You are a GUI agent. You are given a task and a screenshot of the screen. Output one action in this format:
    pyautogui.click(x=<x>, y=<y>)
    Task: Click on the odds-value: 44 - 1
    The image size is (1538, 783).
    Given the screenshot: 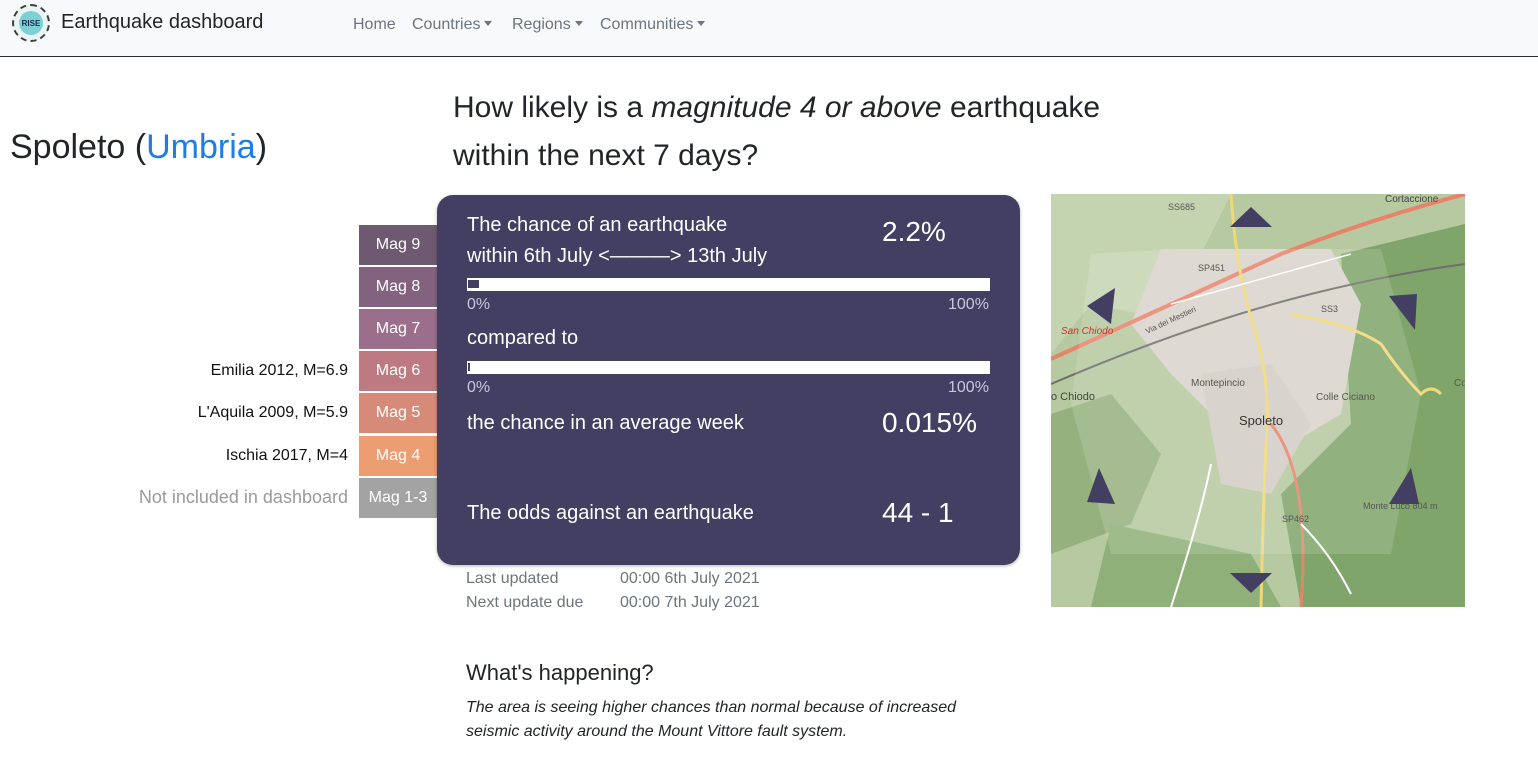 What is the action you would take?
    pyautogui.click(x=918, y=512)
    